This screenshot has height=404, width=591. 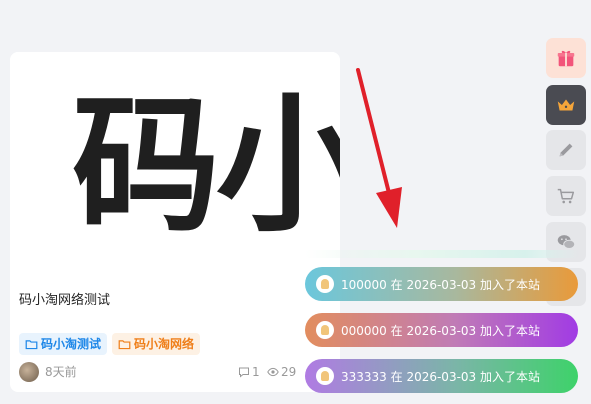 I want to click on join-notification: 333333 在 2026-03-03 加入了本站, so click(x=441, y=376).